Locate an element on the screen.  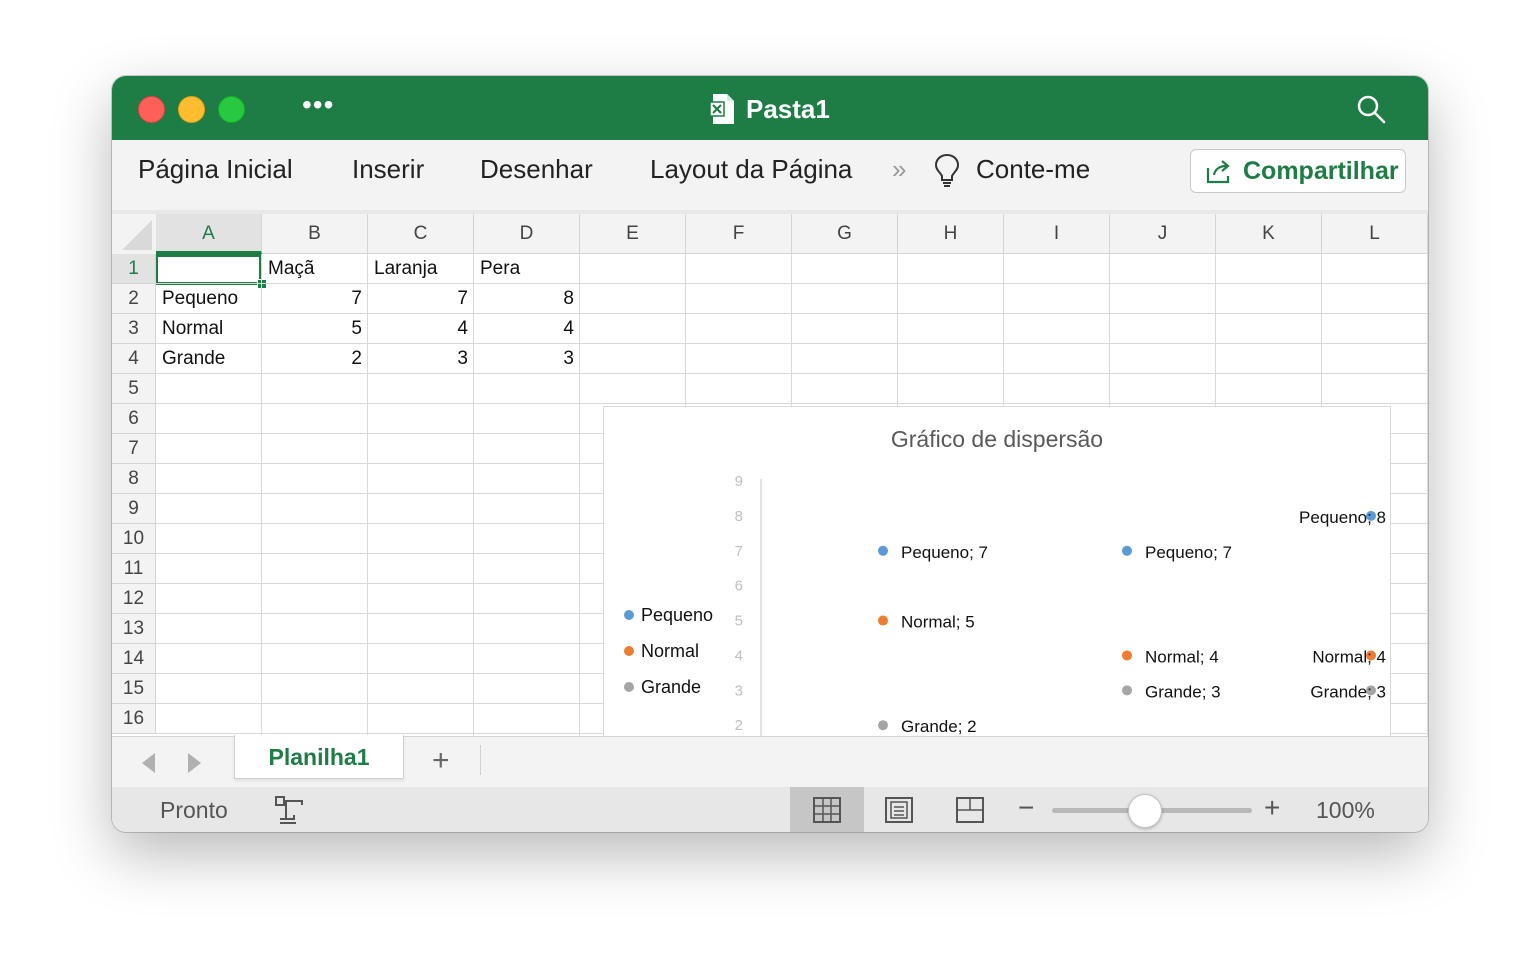
add-sheet-icon: + is located at coordinates (441, 761).